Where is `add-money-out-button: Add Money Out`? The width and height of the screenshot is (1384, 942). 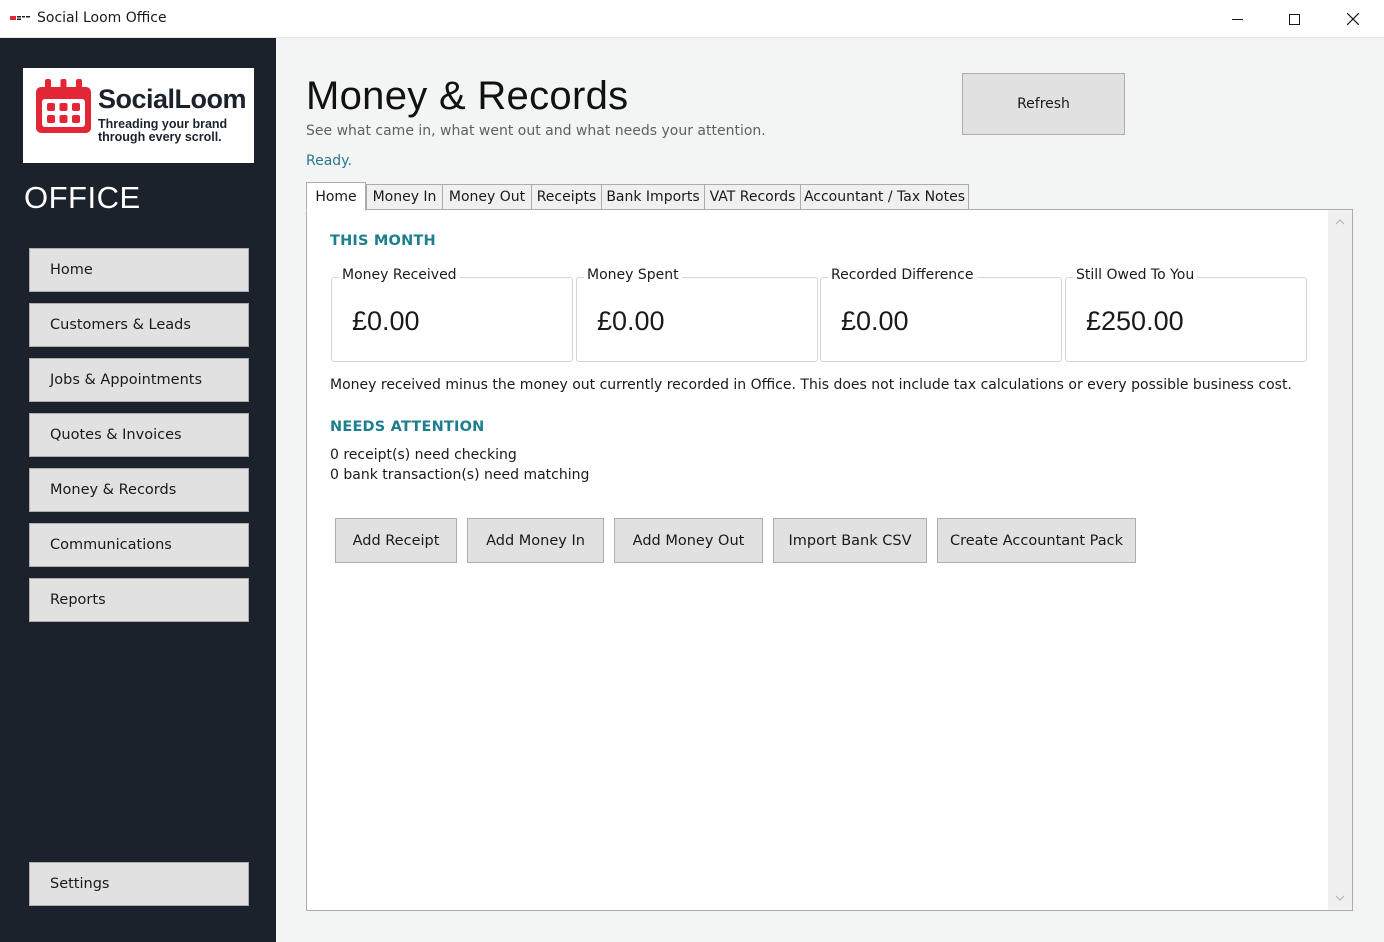 add-money-out-button: Add Money Out is located at coordinates (688, 540).